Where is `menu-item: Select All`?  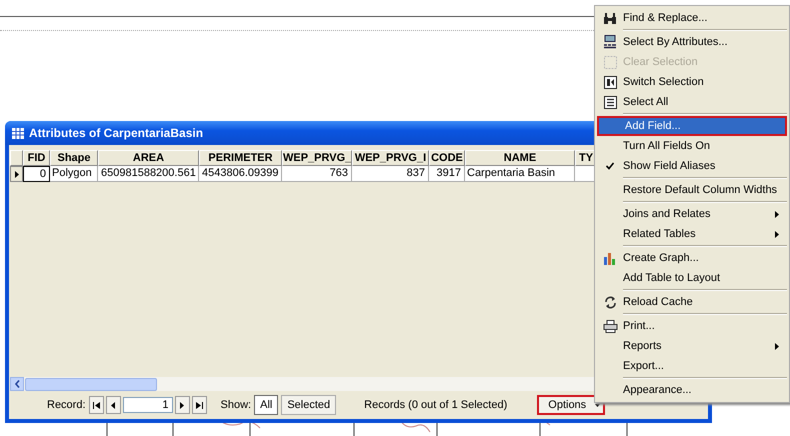 menu-item: Select All is located at coordinates (692, 102).